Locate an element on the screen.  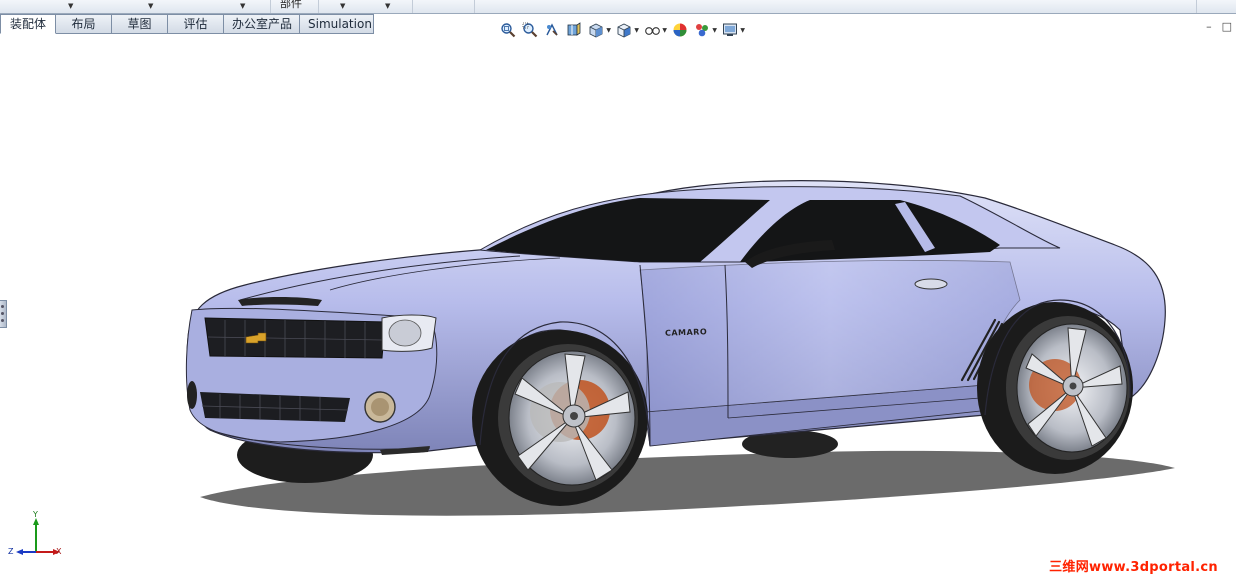
command-manager-tabs: 装配体 布局 草图 评估 办公室产品 Simulation is located at coordinates (187, 24).